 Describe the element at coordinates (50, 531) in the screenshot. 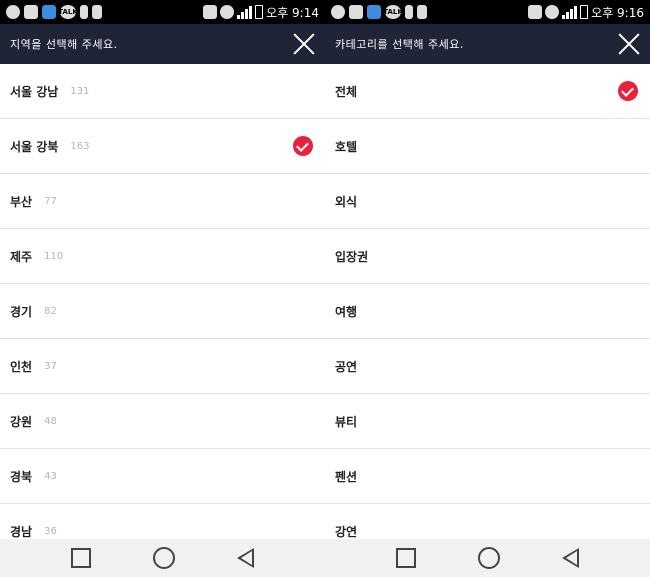

I see `region-count: 36` at that location.